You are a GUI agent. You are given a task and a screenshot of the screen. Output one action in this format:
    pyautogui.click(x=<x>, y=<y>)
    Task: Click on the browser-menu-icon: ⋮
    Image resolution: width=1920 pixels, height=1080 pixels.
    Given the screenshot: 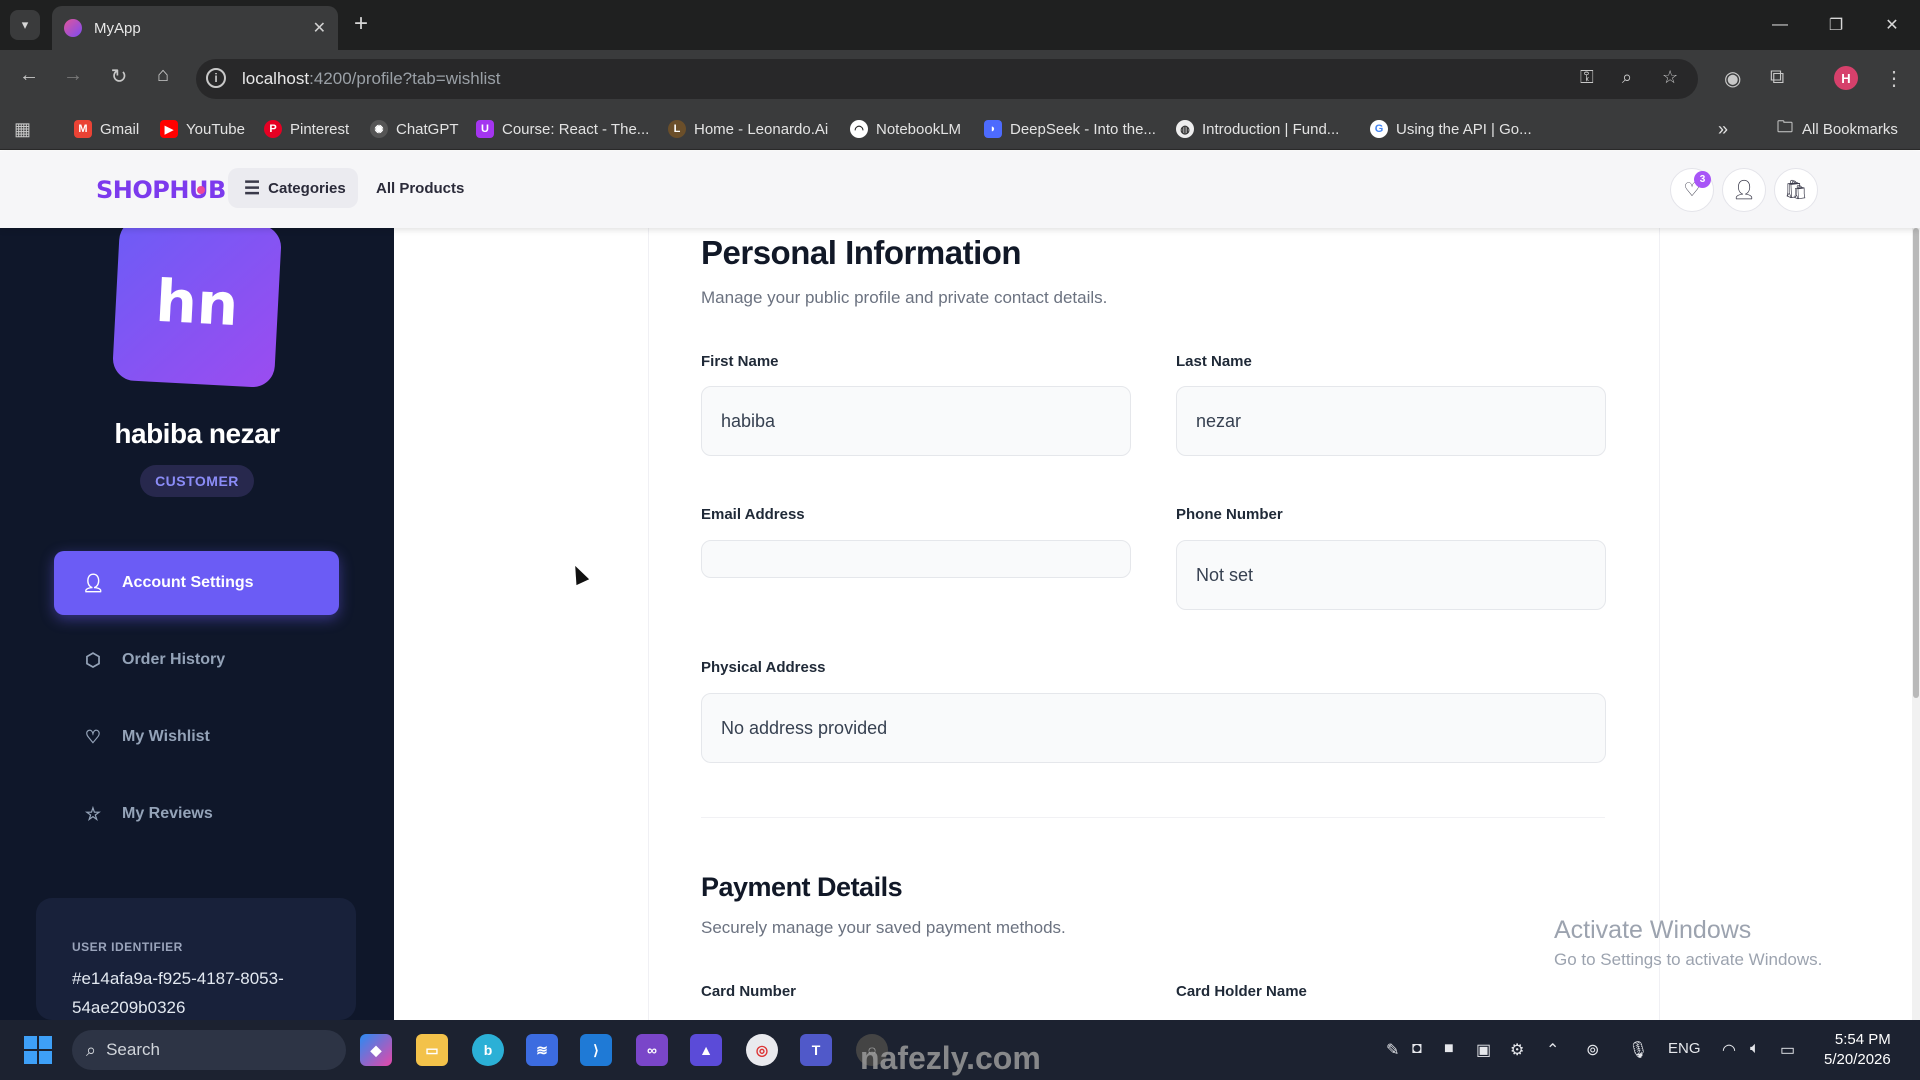 What is the action you would take?
    pyautogui.click(x=1894, y=78)
    